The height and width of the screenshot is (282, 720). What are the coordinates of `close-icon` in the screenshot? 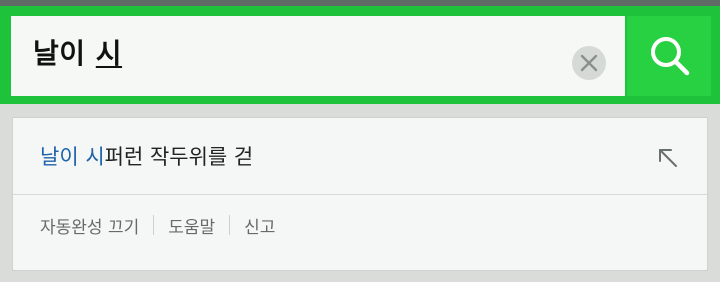 It's located at (589, 63).